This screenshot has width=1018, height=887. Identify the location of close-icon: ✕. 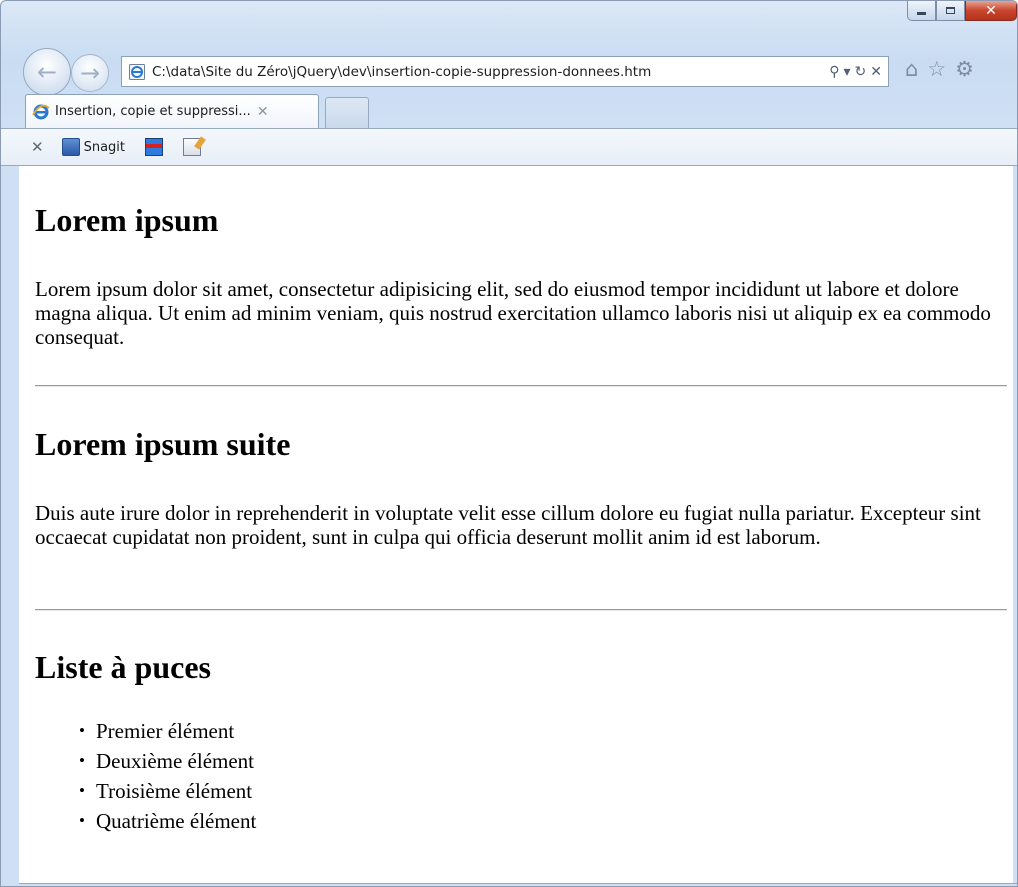
(991, 10).